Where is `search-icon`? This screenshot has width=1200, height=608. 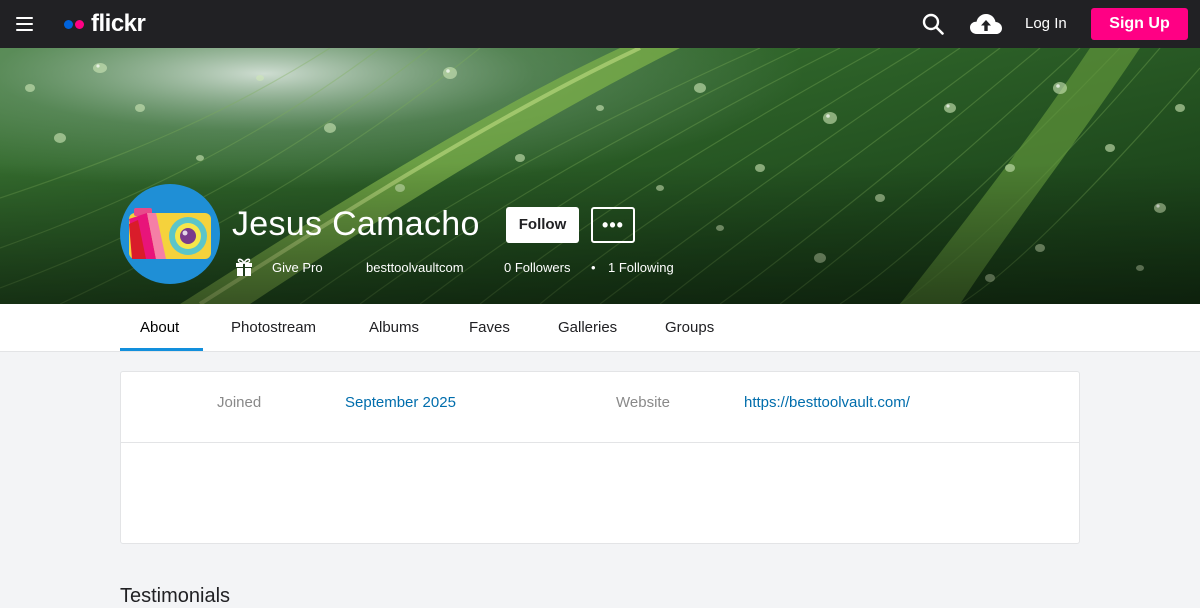
search-icon is located at coordinates (933, 24).